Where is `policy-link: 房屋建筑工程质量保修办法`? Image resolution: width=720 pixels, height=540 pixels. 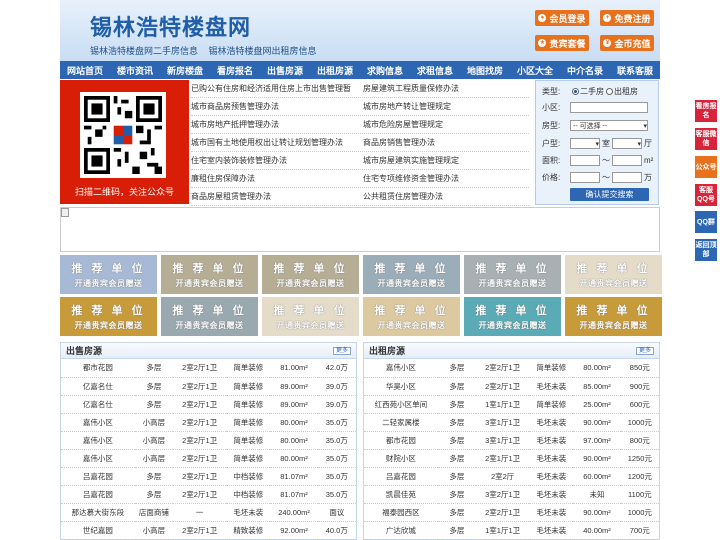 policy-link: 房屋建筑工程质量保修办法 is located at coordinates (446, 88).